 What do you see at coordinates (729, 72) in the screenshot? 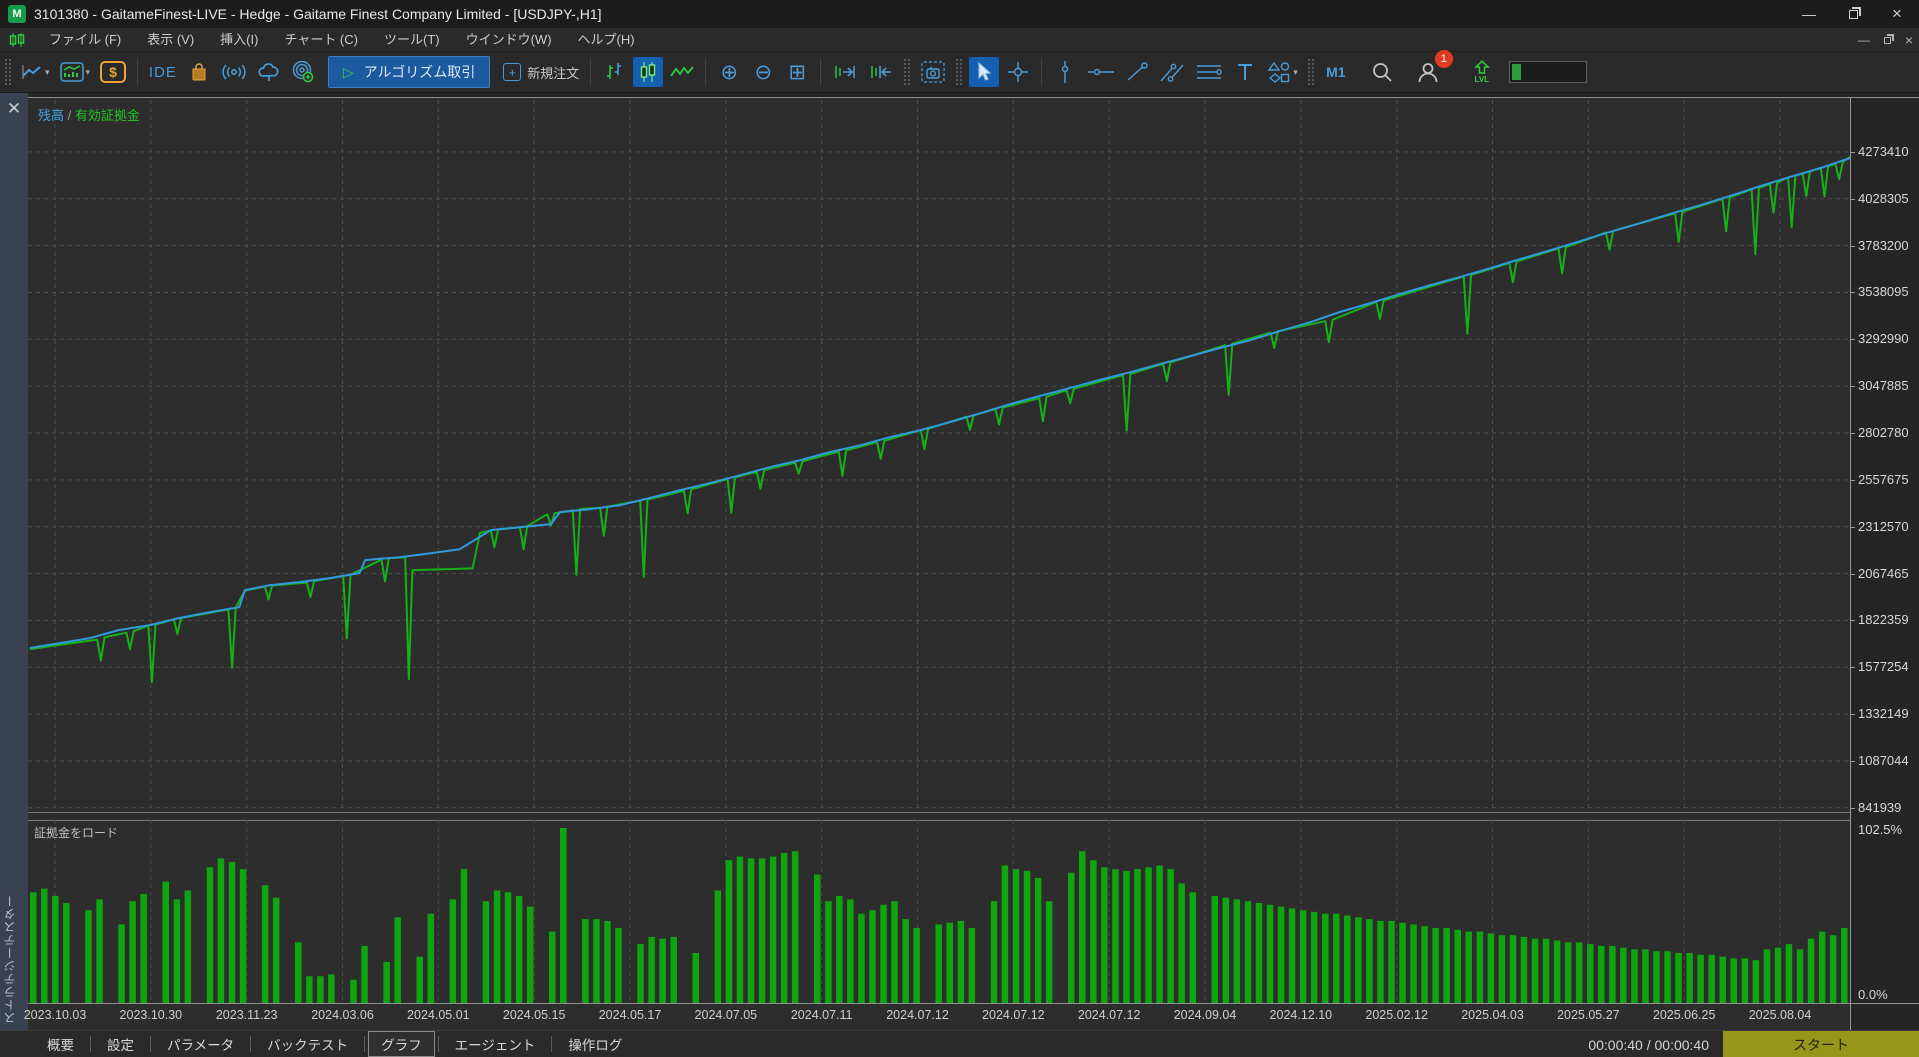
I see `zoom-in-button: ⊕` at bounding box center [729, 72].